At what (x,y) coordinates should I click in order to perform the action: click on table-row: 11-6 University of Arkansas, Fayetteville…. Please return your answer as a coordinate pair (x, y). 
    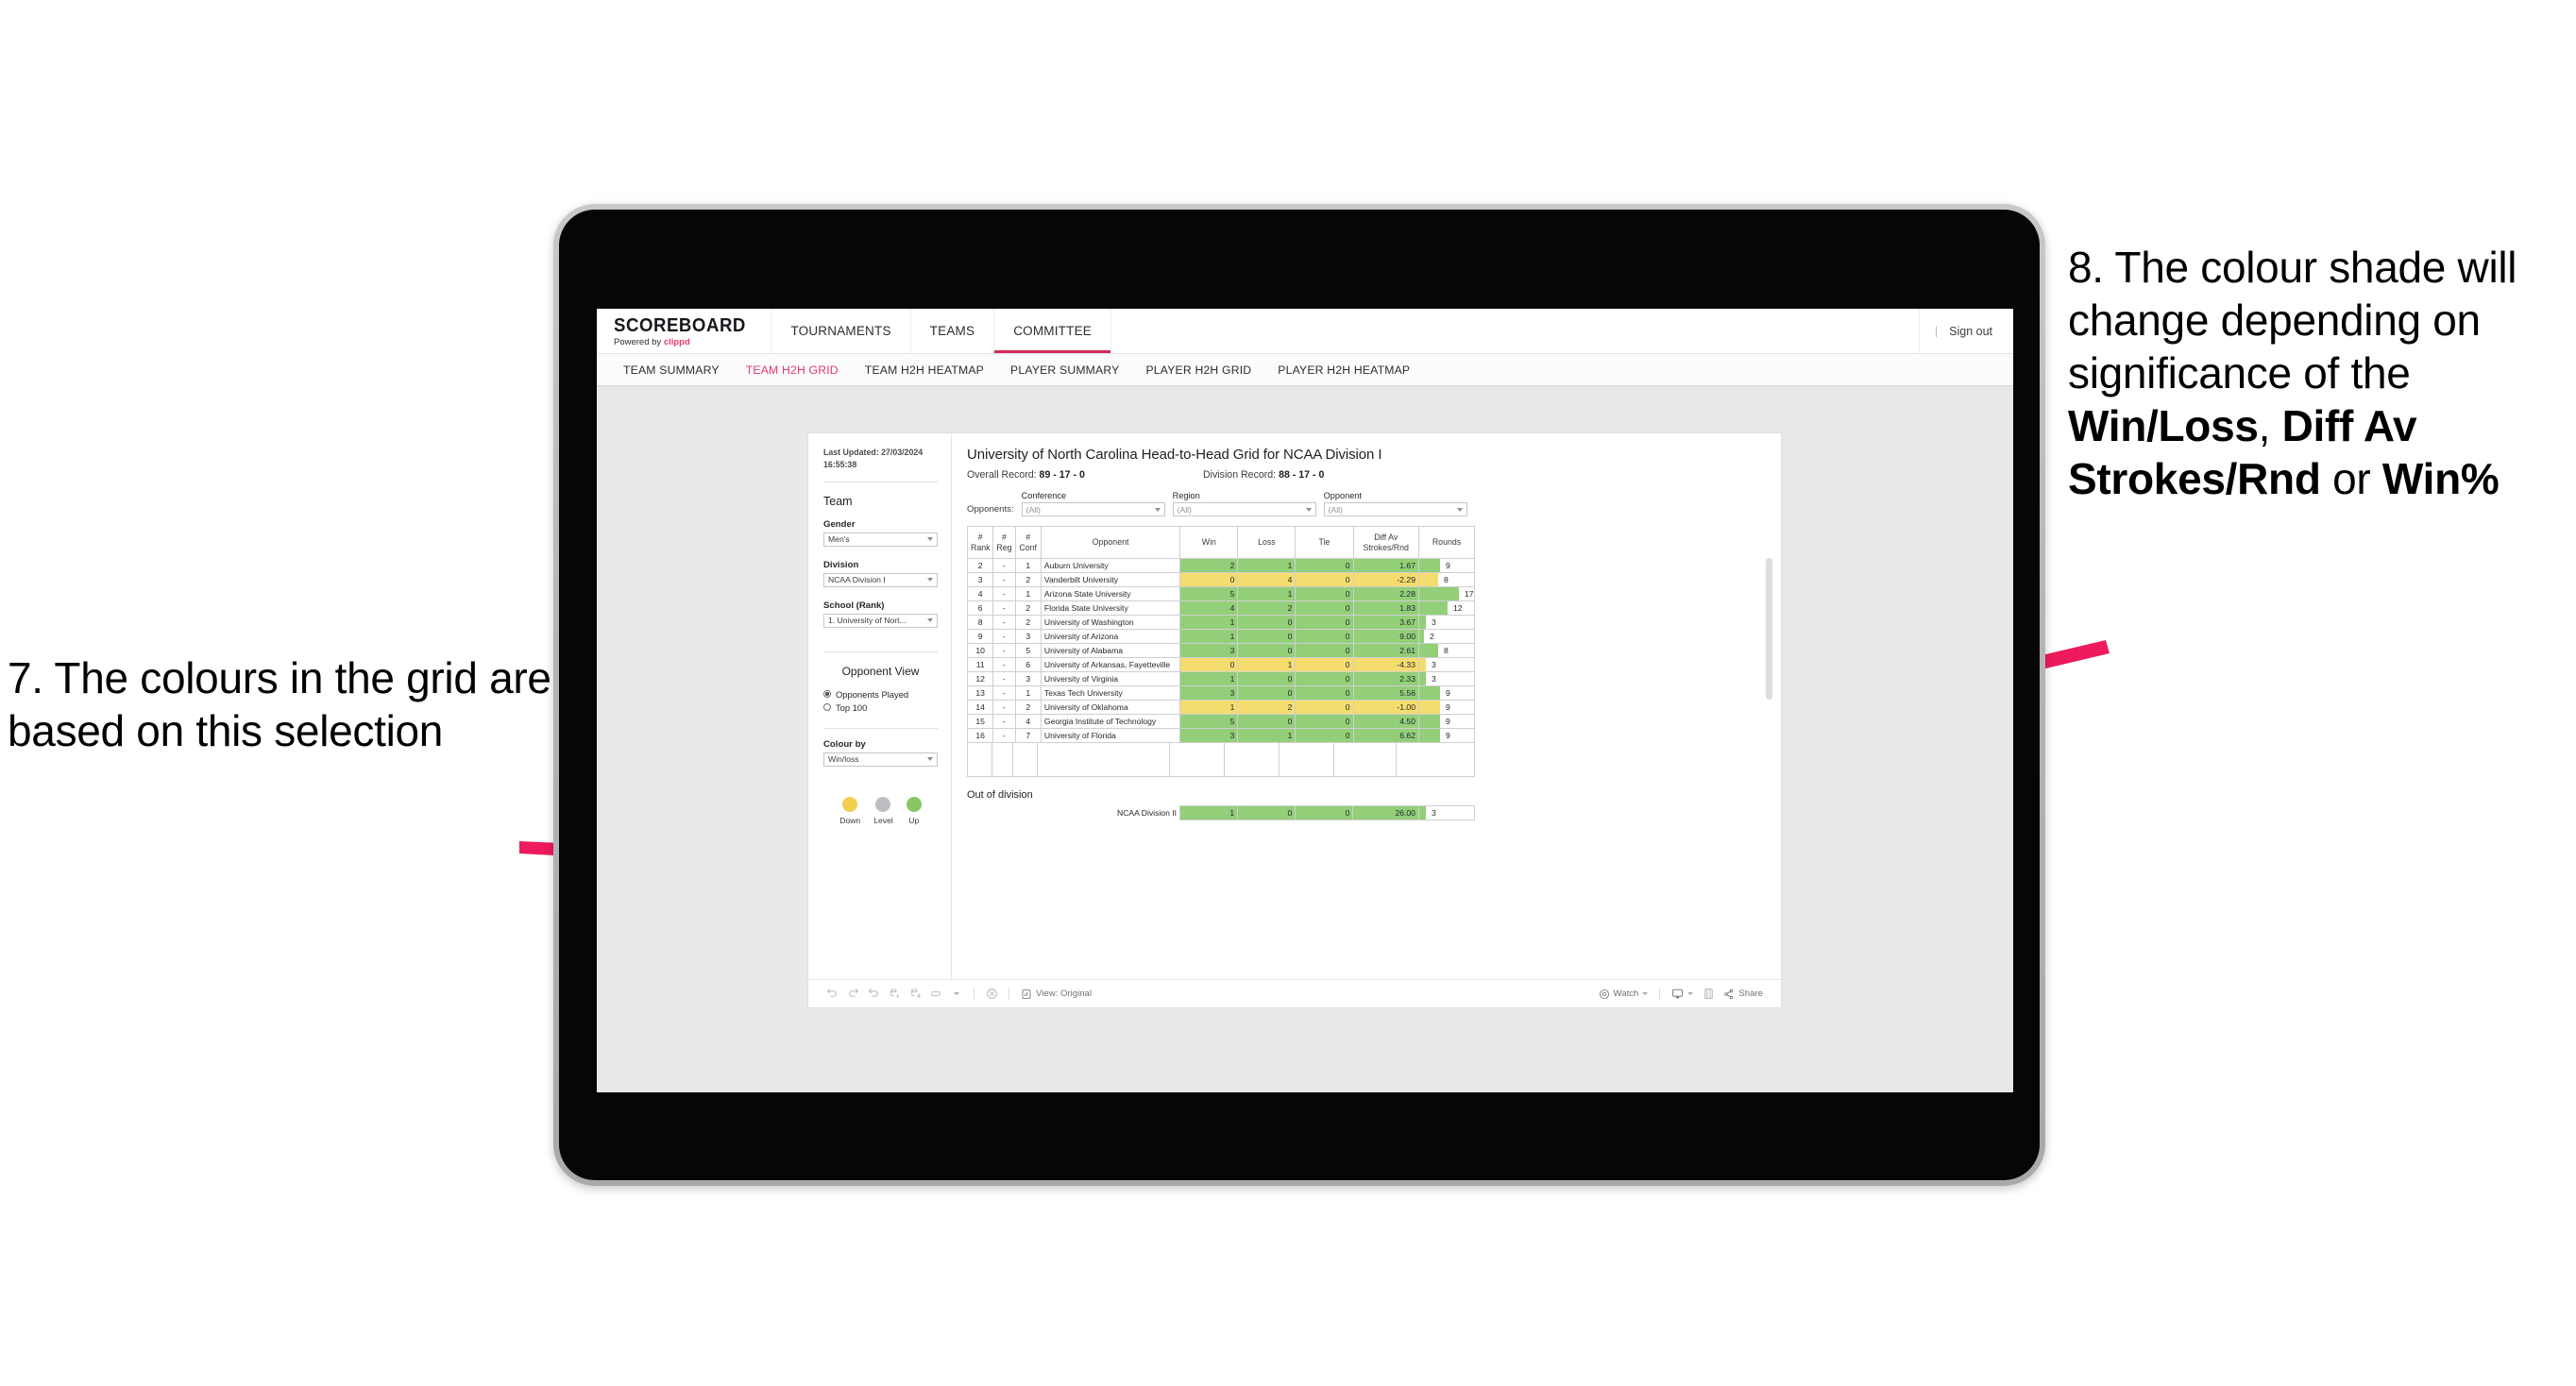
    Looking at the image, I should click on (1221, 664).